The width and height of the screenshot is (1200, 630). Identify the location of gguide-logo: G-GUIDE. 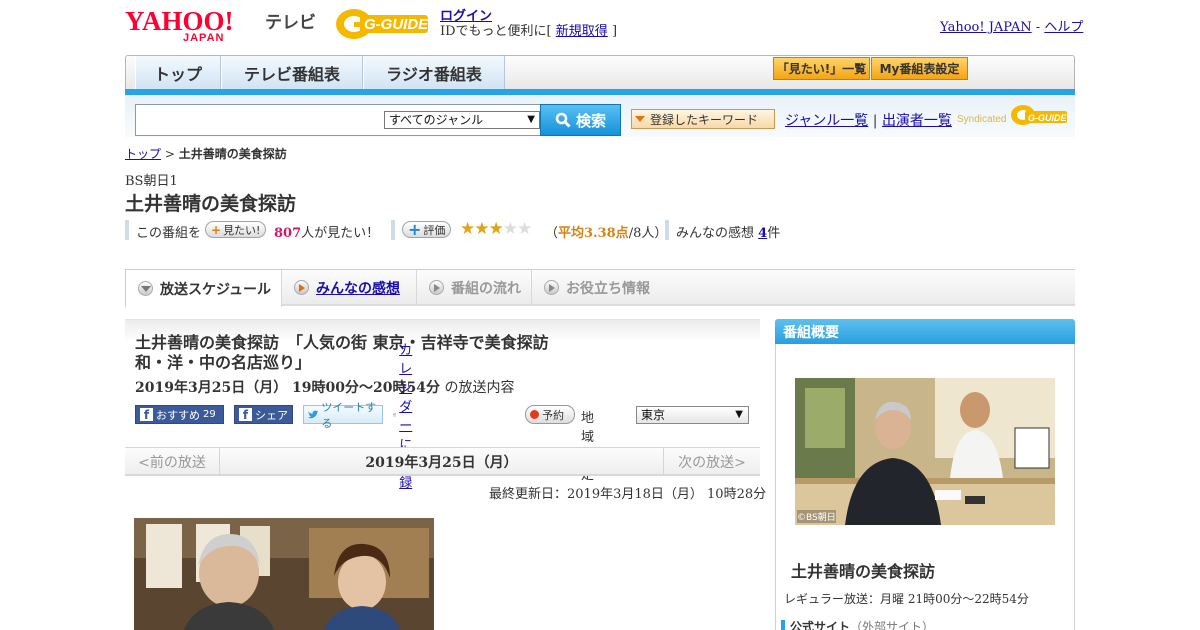
(384, 23).